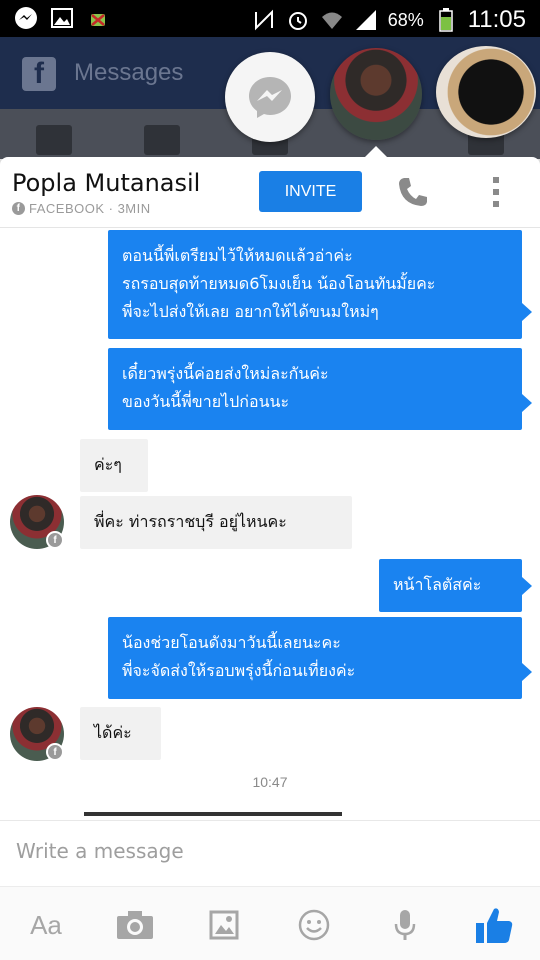  What do you see at coordinates (310, 191) in the screenshot?
I see `invite-button: INVITE` at bounding box center [310, 191].